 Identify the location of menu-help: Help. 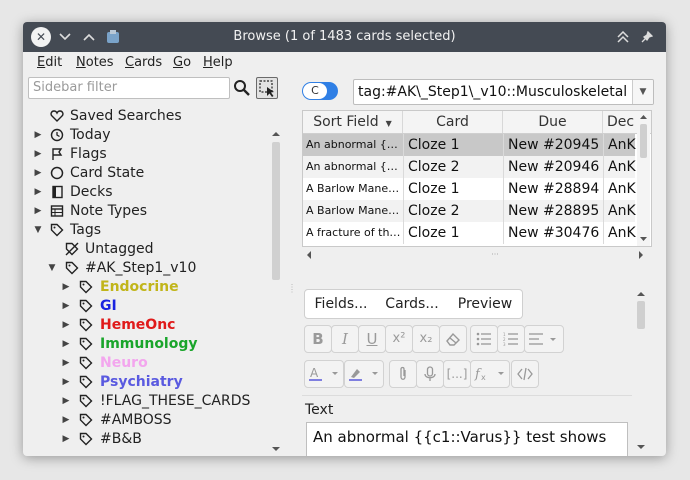
(218, 62).